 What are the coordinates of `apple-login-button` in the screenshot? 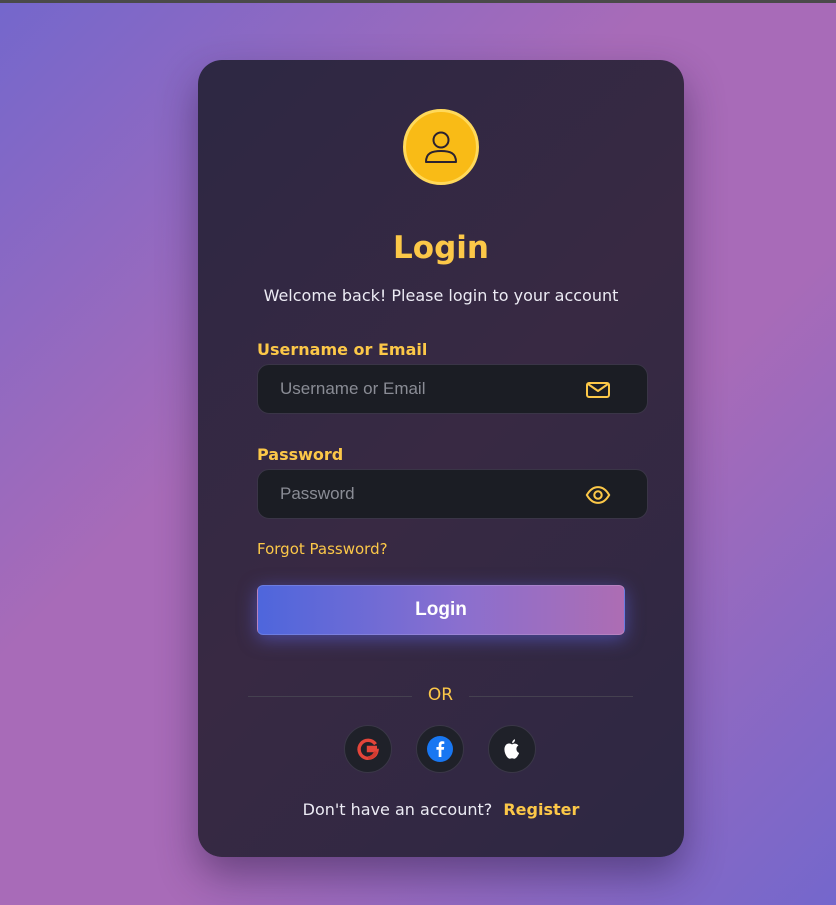 It's located at (512, 749).